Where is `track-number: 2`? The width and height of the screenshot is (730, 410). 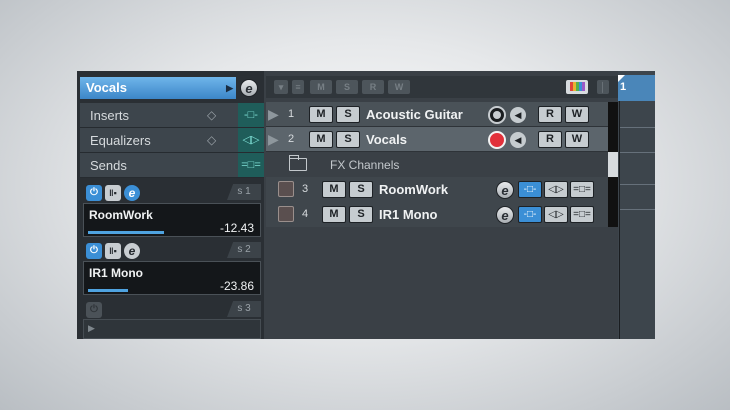
track-number: 2 is located at coordinates (291, 139).